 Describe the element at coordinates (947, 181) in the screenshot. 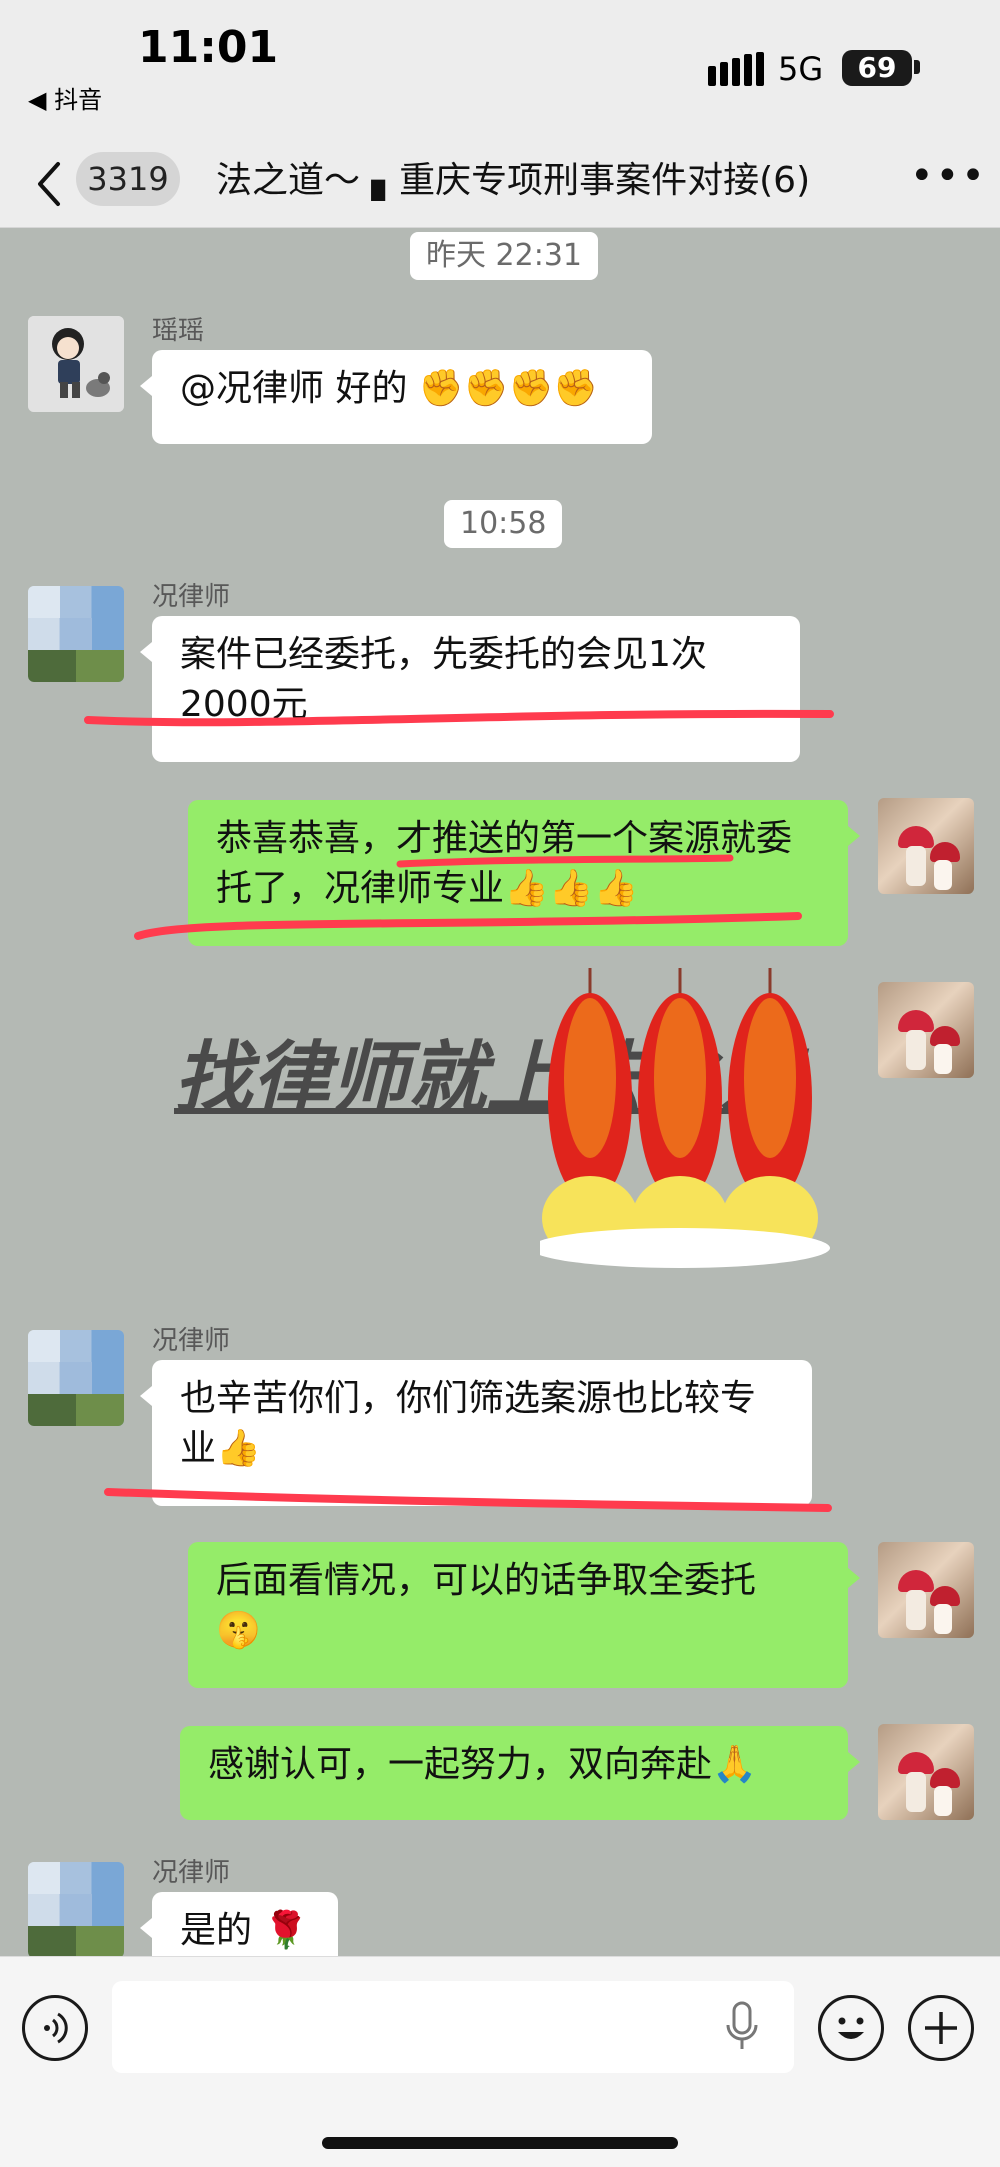

I see `more-options-icon: •••` at that location.